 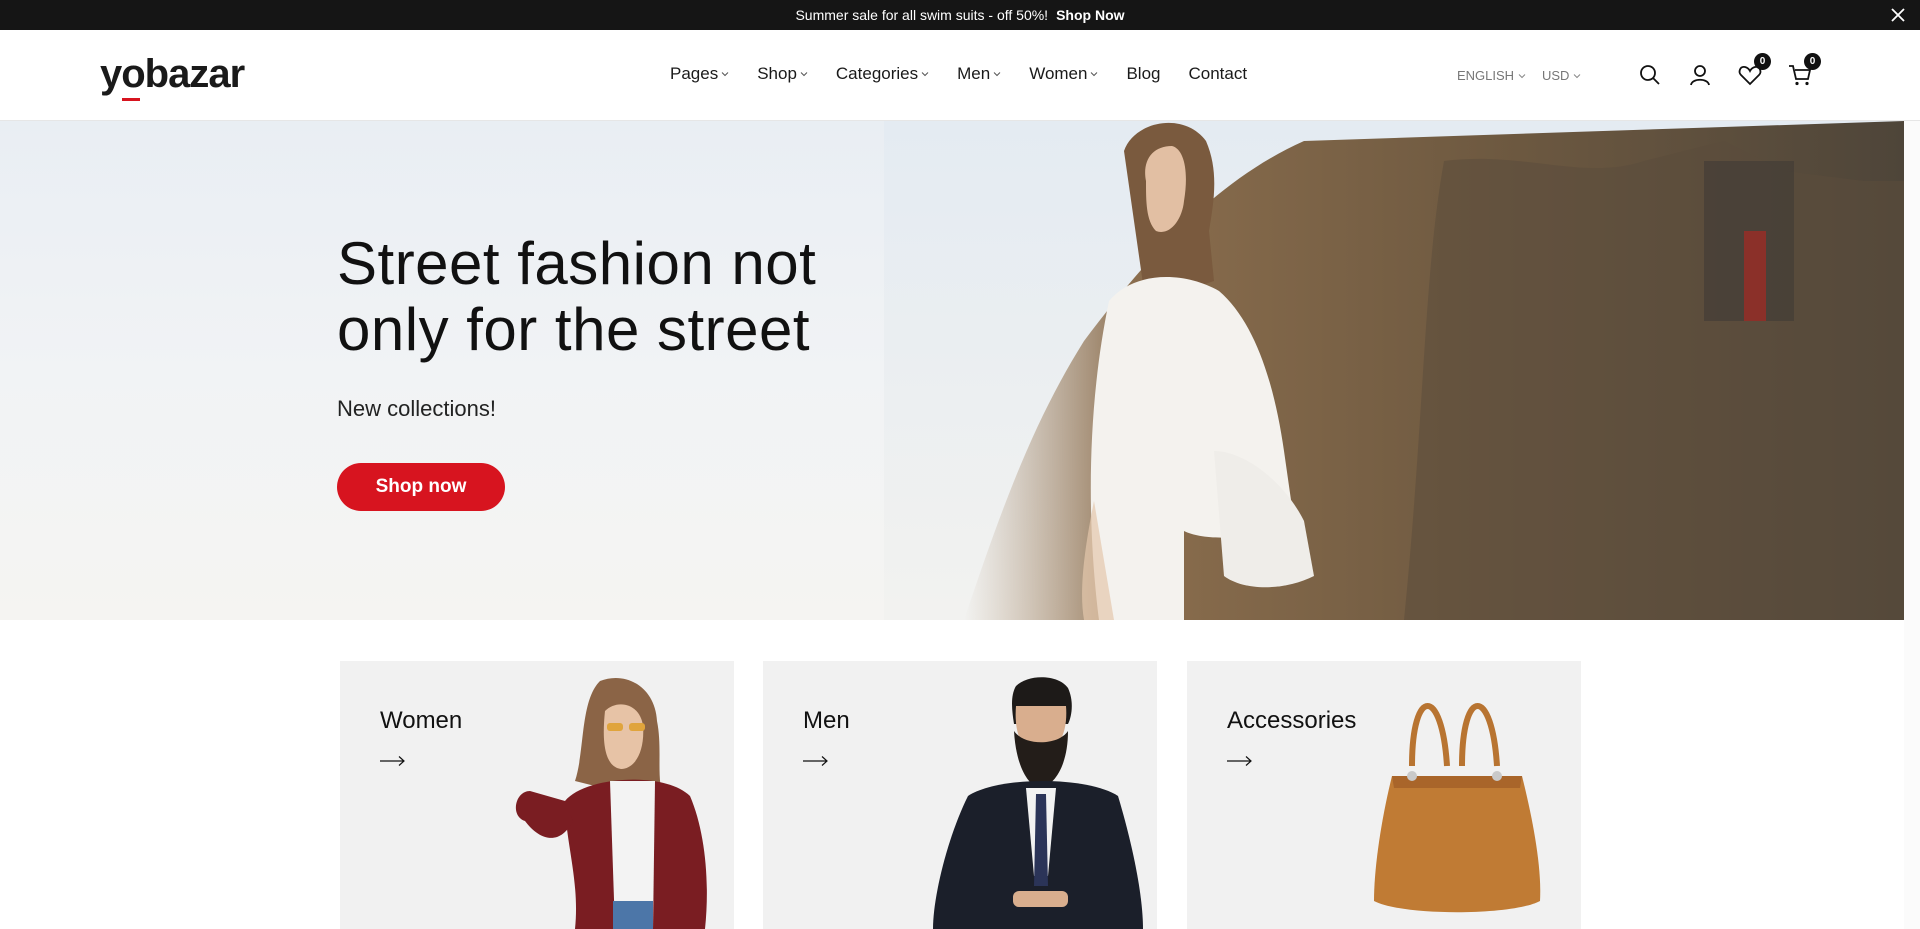 What do you see at coordinates (574, 329) in the screenshot?
I see `hero-title-line-2: only for the street` at bounding box center [574, 329].